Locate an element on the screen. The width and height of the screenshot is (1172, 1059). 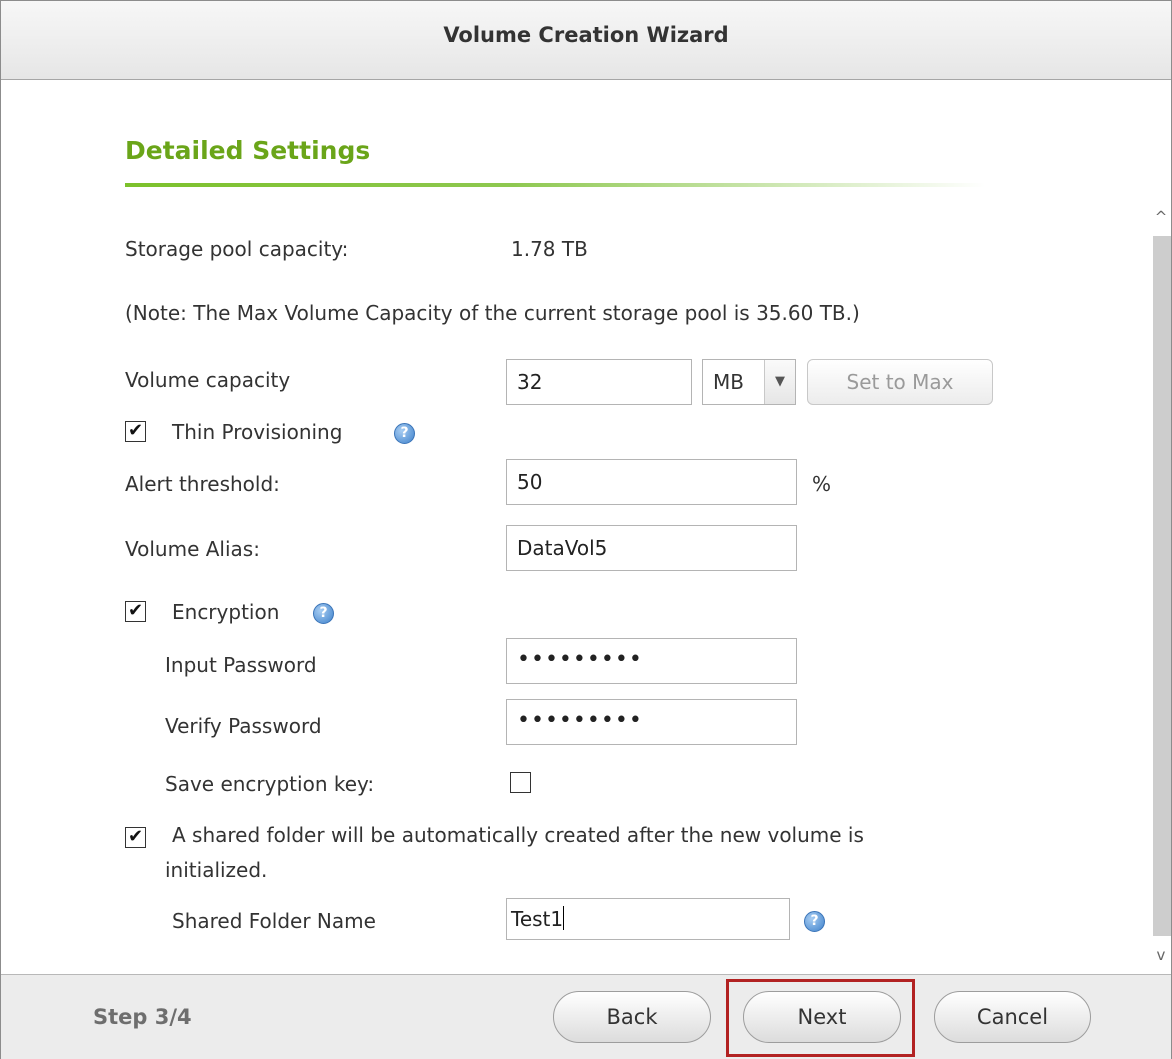
scrollbar: ^ v is located at coordinates (1161, 586).